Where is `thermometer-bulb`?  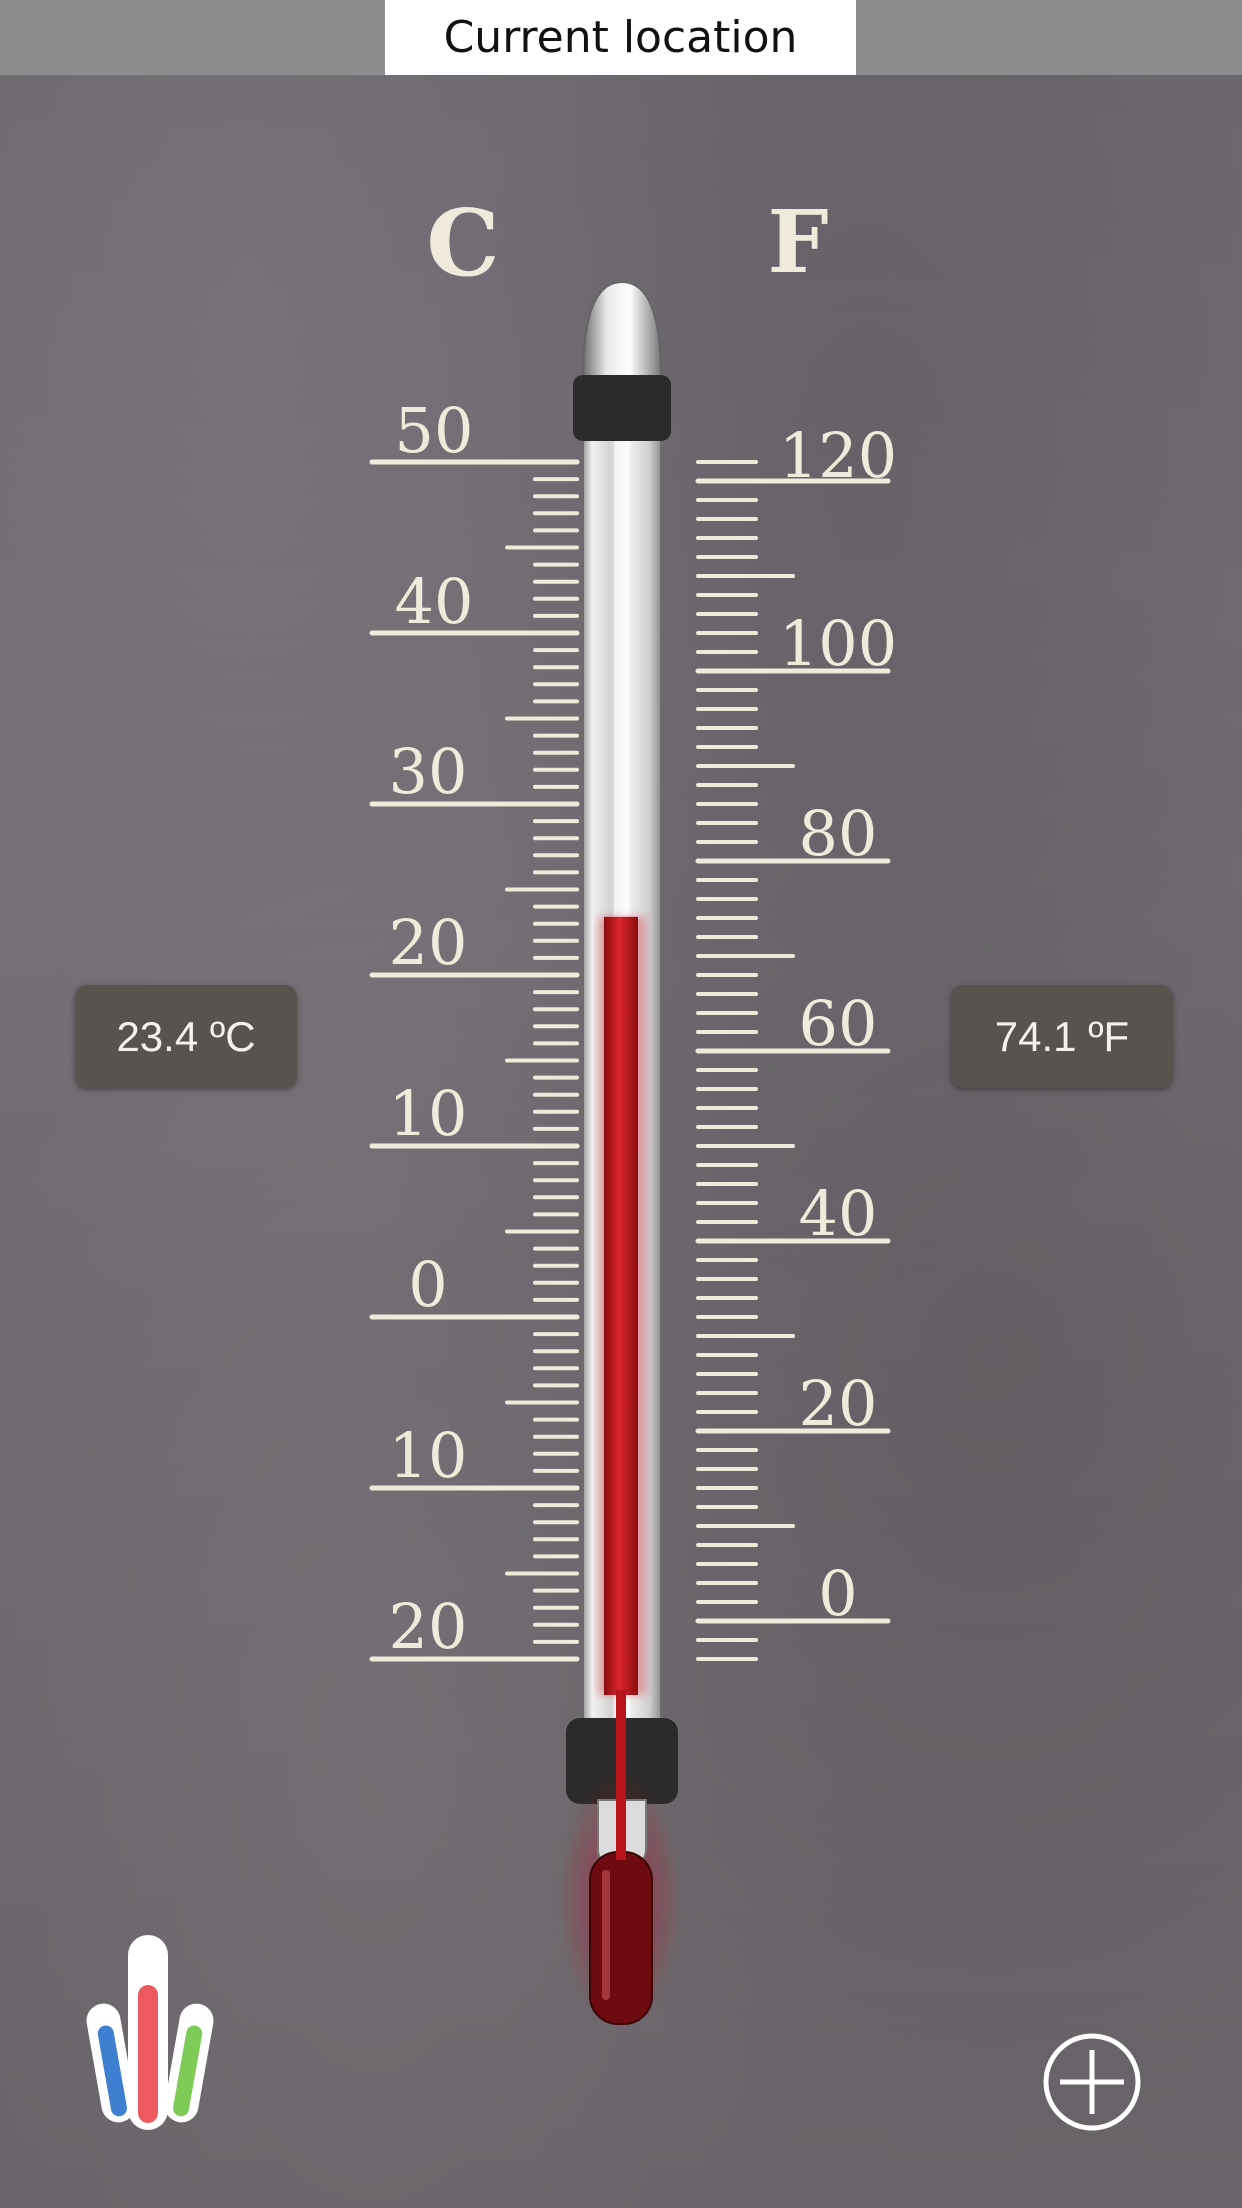 thermometer-bulb is located at coordinates (621, 1938).